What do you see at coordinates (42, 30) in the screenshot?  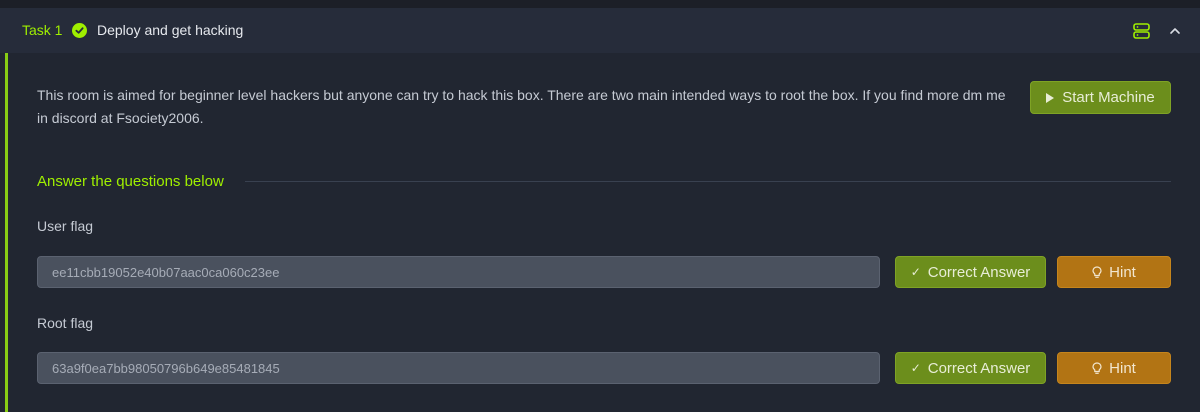 I see `task-number: Task 1` at bounding box center [42, 30].